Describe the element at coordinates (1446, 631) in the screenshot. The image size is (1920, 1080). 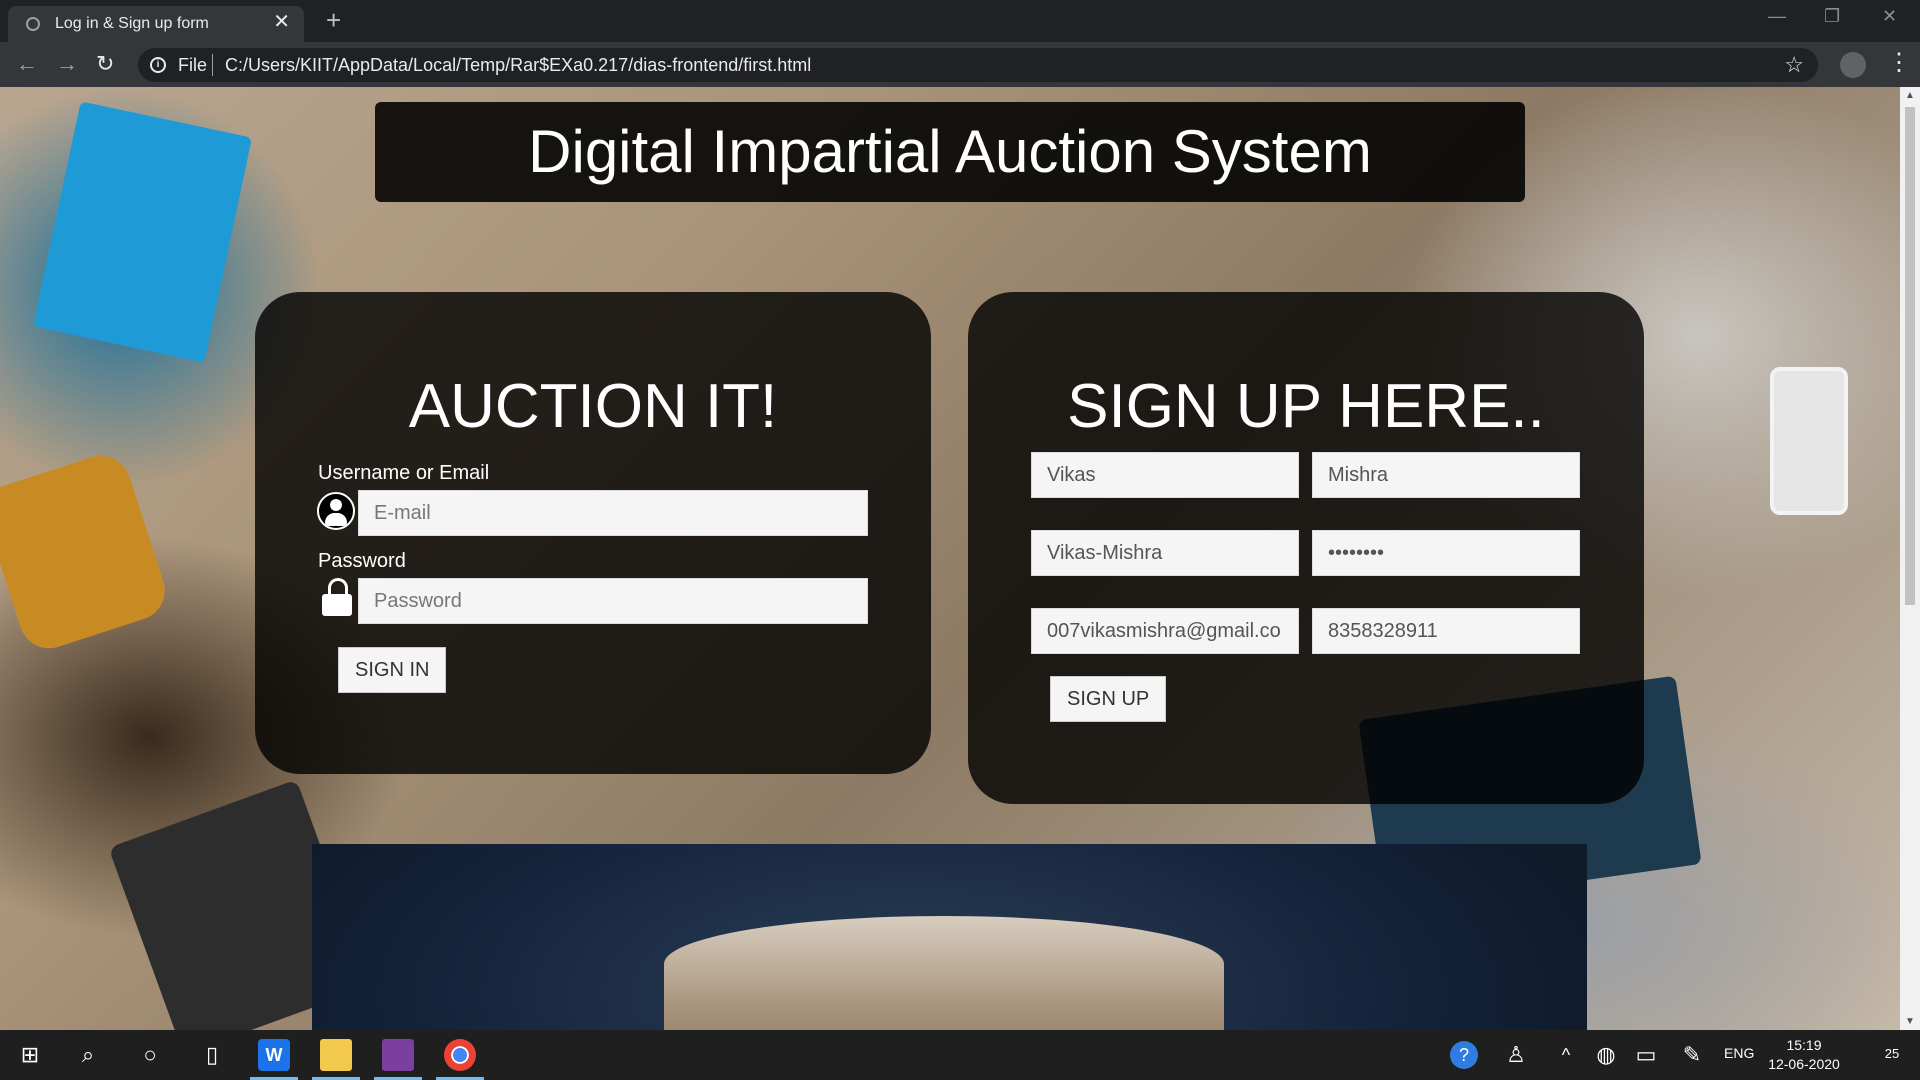
I see `phone-input` at that location.